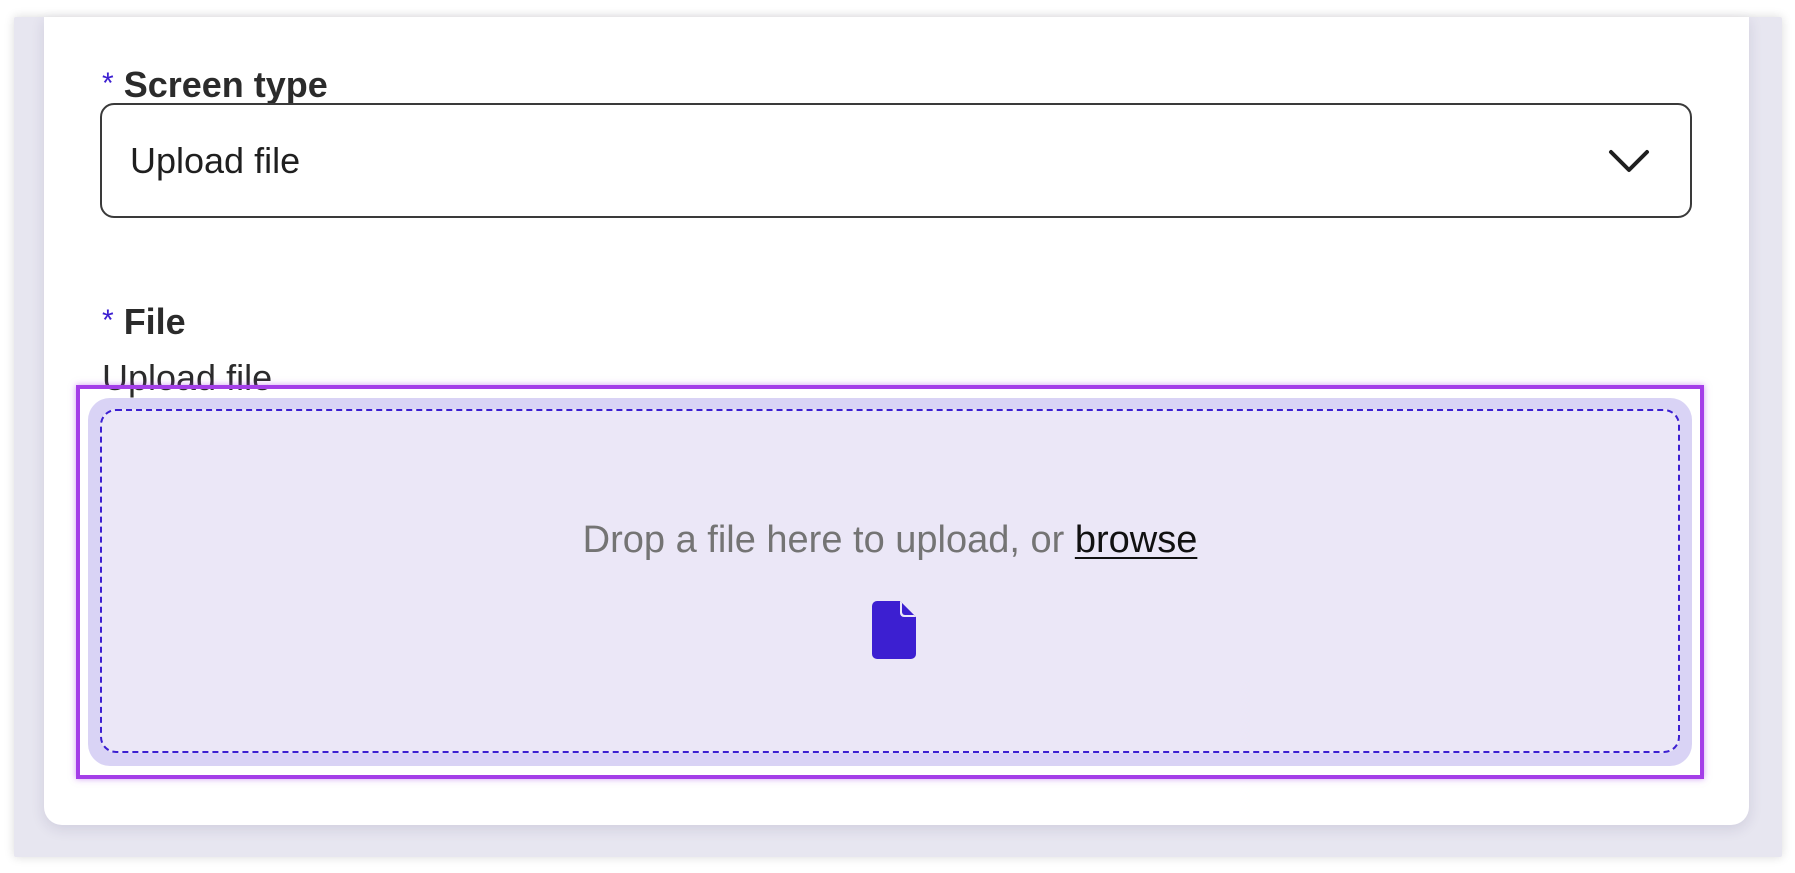 The height and width of the screenshot is (873, 1795). I want to click on dropzone-text: Drop a file here to upload, or browse, so click(890, 540).